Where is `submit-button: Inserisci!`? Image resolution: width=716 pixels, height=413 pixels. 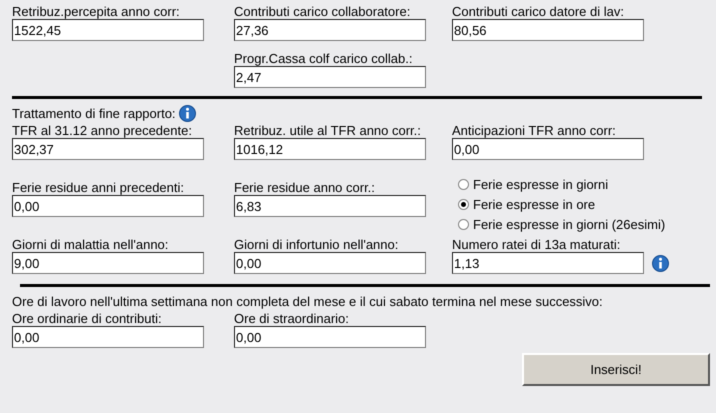 submit-button: Inserisci! is located at coordinates (616, 369).